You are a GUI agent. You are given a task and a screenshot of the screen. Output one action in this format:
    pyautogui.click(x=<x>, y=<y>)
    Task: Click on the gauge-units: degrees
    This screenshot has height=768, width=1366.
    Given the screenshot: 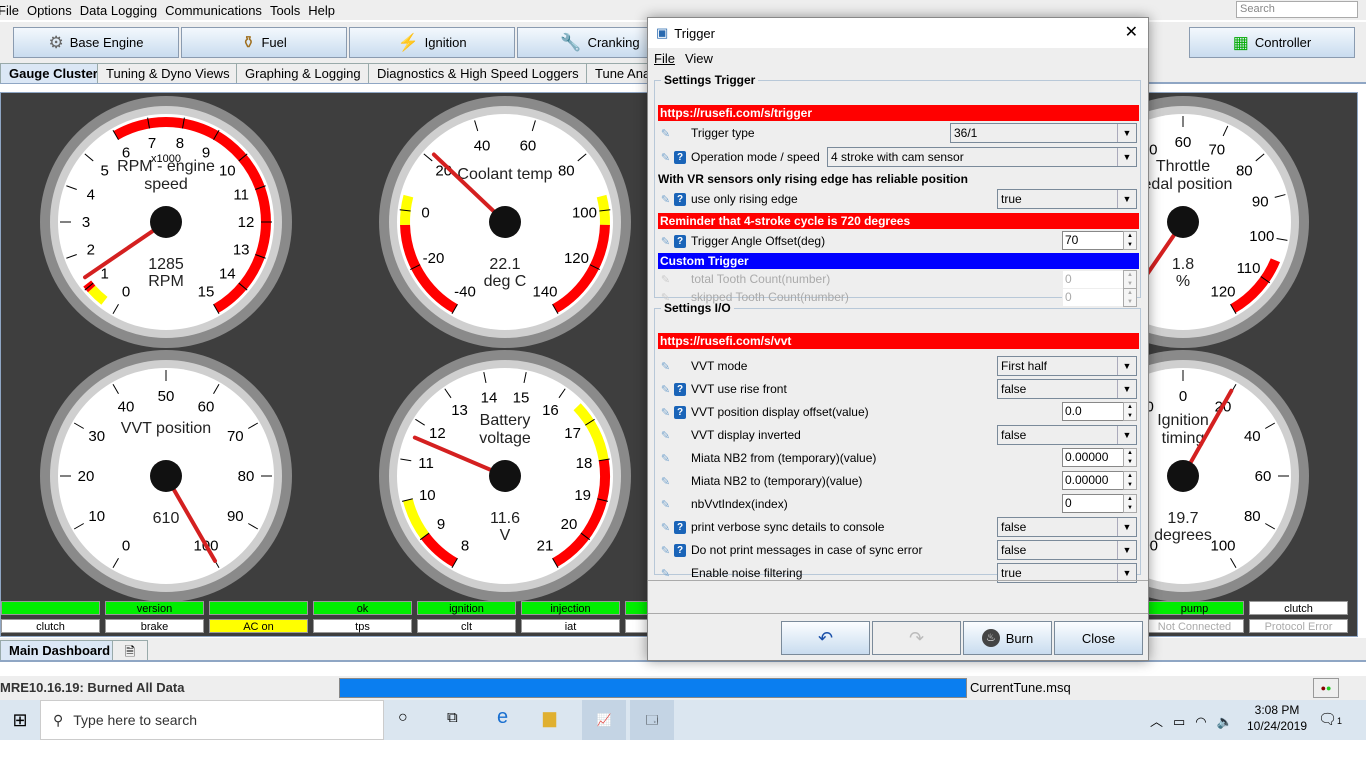 What is the action you would take?
    pyautogui.click(x=1183, y=535)
    